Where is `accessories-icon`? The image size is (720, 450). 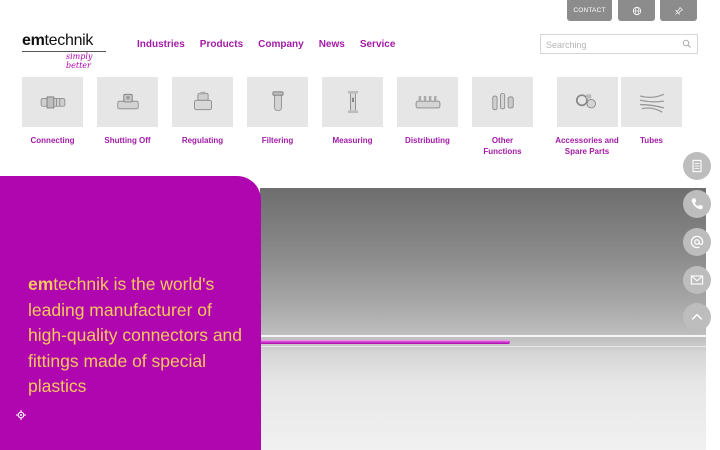
accessories-icon is located at coordinates (585, 101).